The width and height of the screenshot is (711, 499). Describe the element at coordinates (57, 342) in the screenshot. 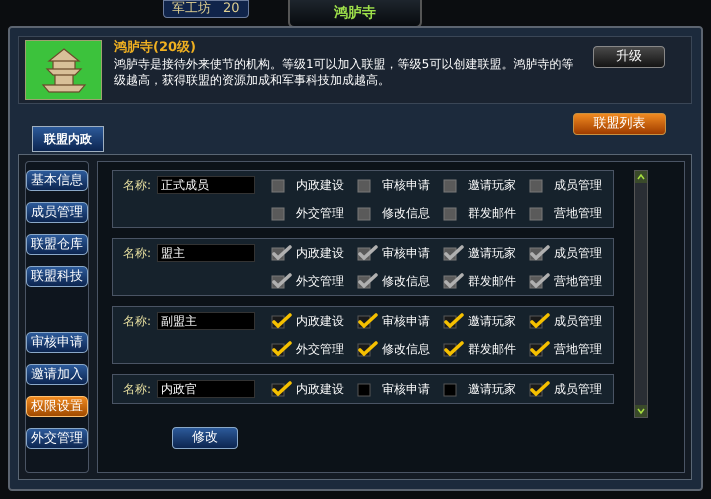

I see `sidebar-button: 审核申请` at that location.